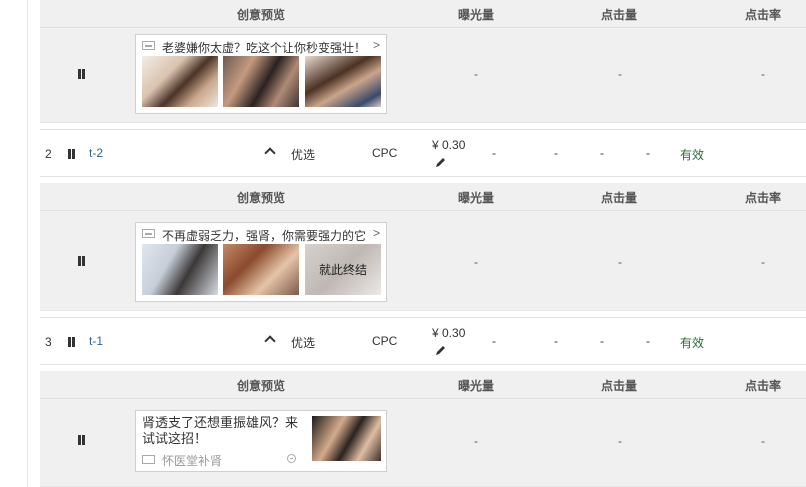 Image resolution: width=806 pixels, height=487 pixels. What do you see at coordinates (27, 243) in the screenshot?
I see `left-divider` at bounding box center [27, 243].